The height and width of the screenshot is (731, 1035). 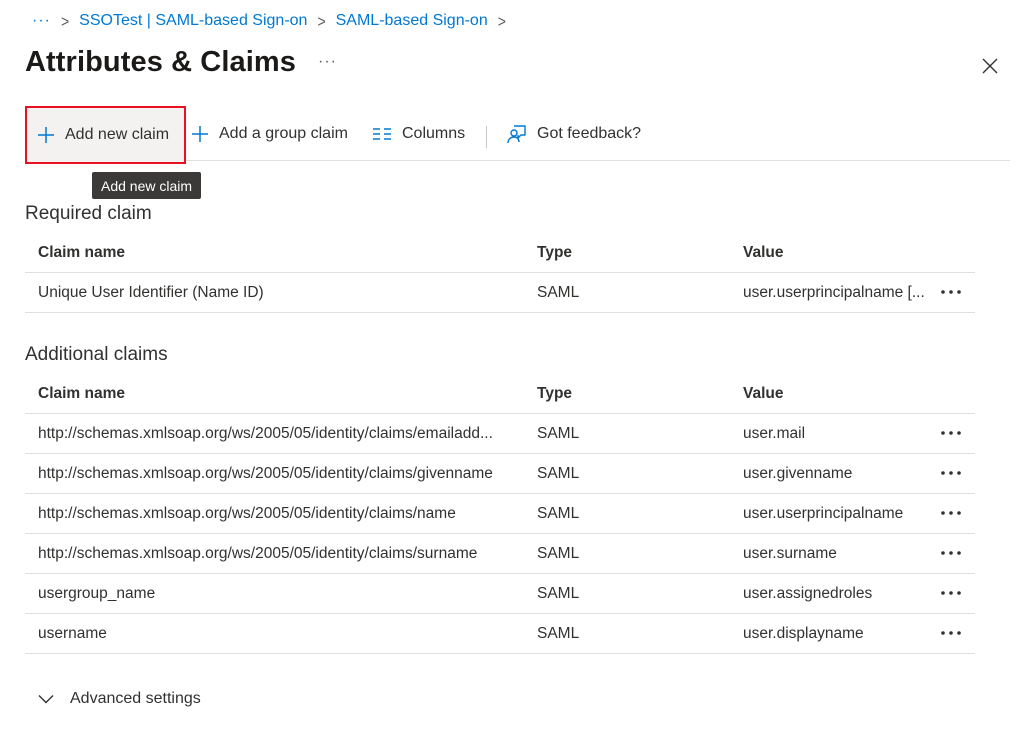 I want to click on add-new-claim-button: Add new claim, so click(x=105, y=135).